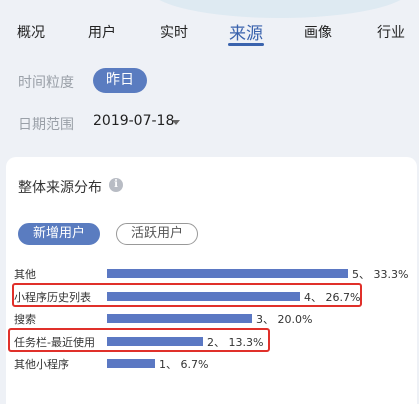 The height and width of the screenshot is (404, 419). Describe the element at coordinates (25, 319) in the screenshot. I see `bar-label: 搜索` at that location.